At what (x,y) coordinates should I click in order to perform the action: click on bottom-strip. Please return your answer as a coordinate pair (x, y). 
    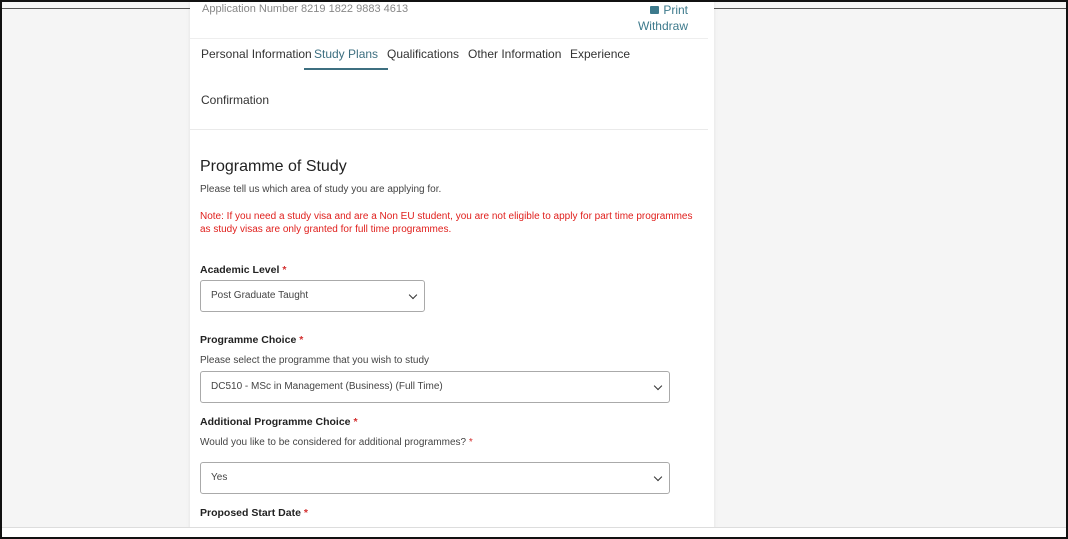
    Looking at the image, I should click on (534, 533).